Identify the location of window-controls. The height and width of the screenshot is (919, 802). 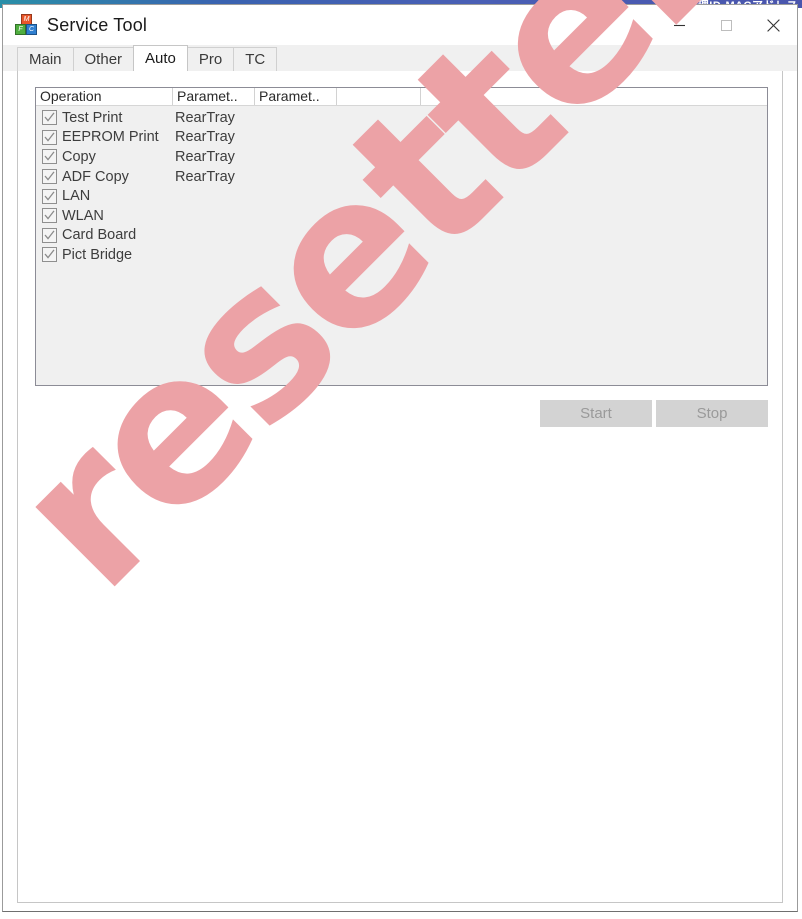
(726, 25).